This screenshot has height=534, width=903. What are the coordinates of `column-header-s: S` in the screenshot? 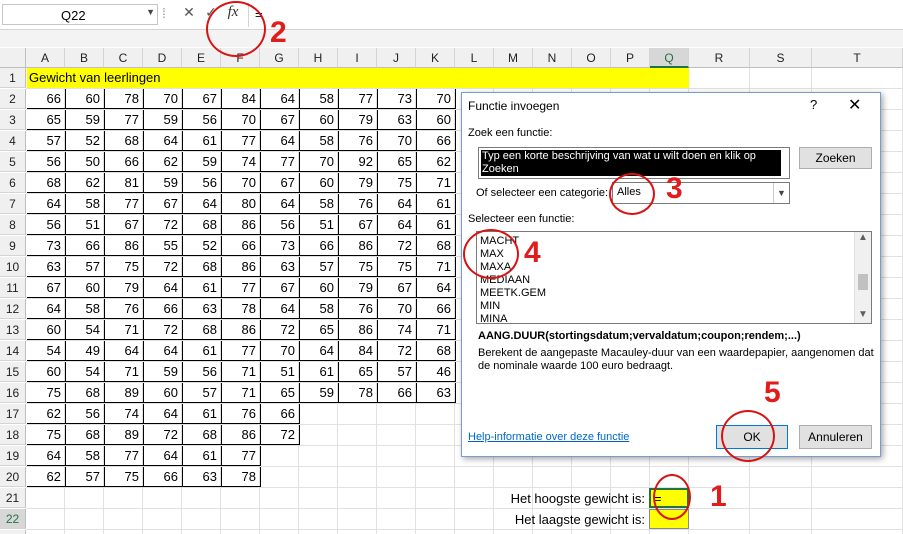 It's located at (781, 58).